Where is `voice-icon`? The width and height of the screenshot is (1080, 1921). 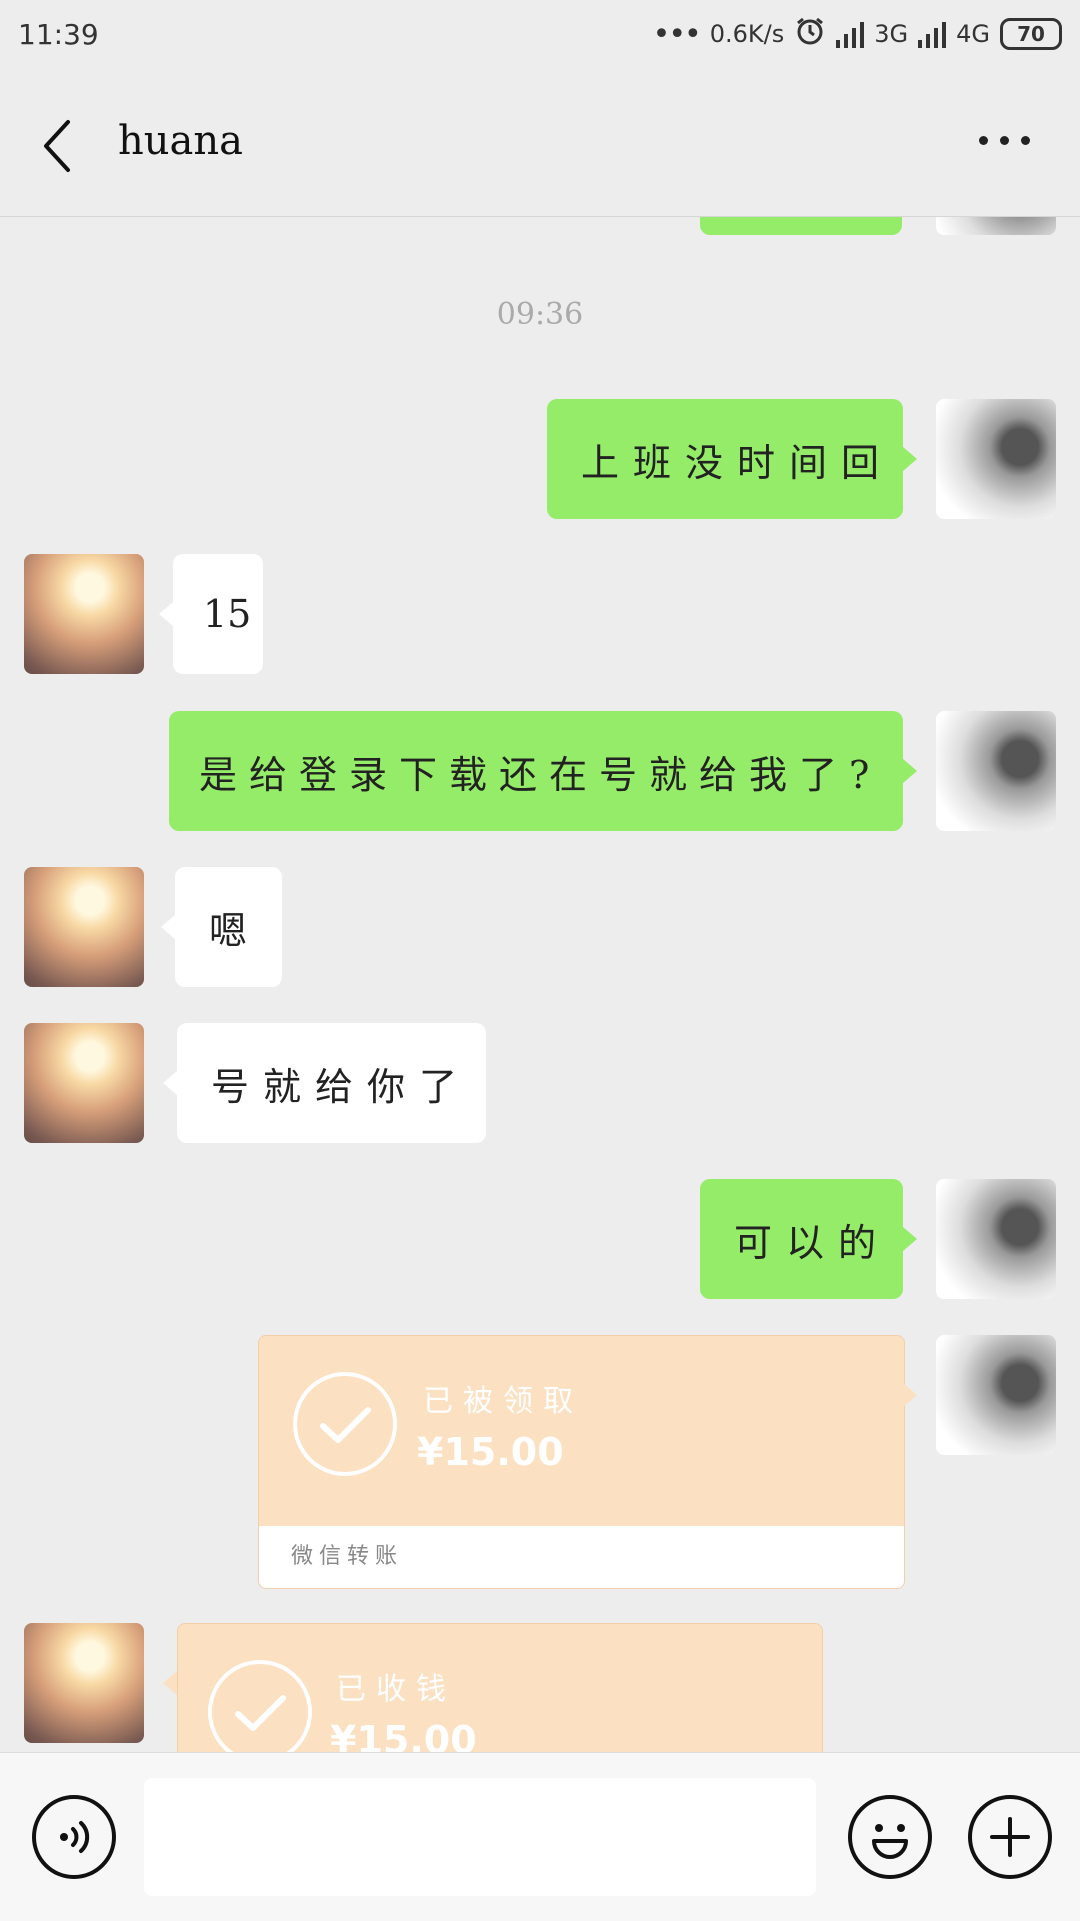
voice-icon is located at coordinates (74, 1837).